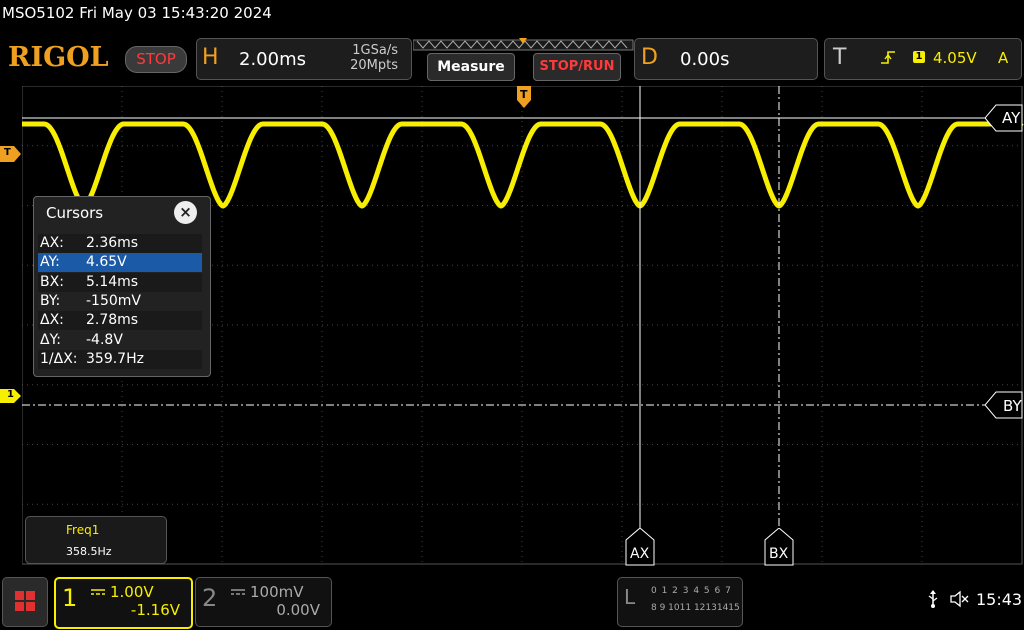 This screenshot has width=1024, height=630. Describe the element at coordinates (523, 44) in the screenshot. I see `memory-overview-strip` at that location.